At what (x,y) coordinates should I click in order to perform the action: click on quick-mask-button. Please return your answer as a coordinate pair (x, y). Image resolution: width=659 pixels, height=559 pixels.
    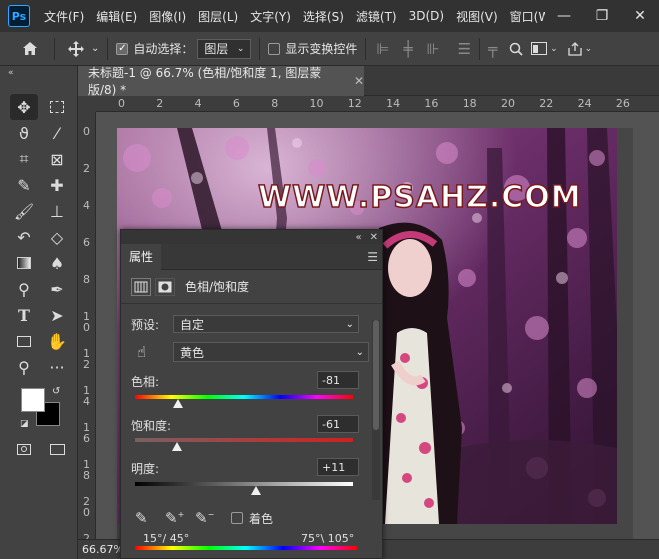
    Looking at the image, I should click on (24, 449).